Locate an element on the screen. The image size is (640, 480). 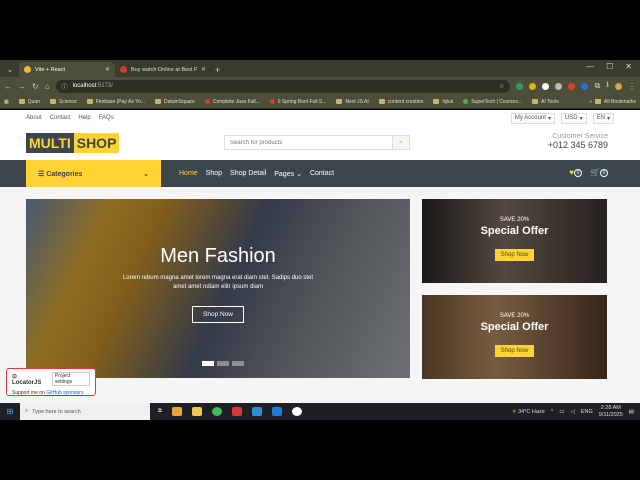
site-info-icon: ⓘ is located at coordinates (65, 86).